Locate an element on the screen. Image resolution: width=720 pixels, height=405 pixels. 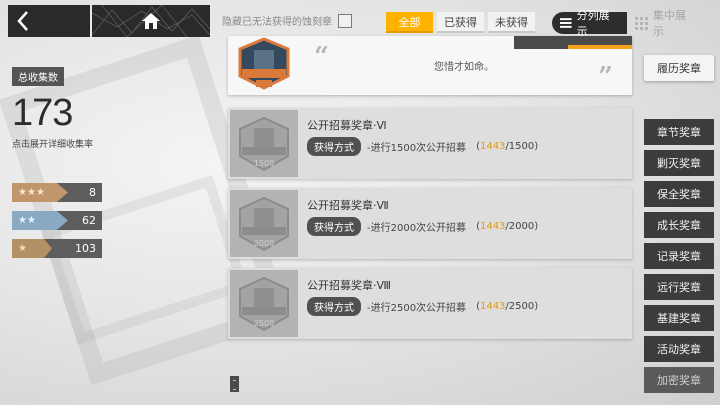
rarity-row-2star: ★★ 62 is located at coordinates (57, 220).